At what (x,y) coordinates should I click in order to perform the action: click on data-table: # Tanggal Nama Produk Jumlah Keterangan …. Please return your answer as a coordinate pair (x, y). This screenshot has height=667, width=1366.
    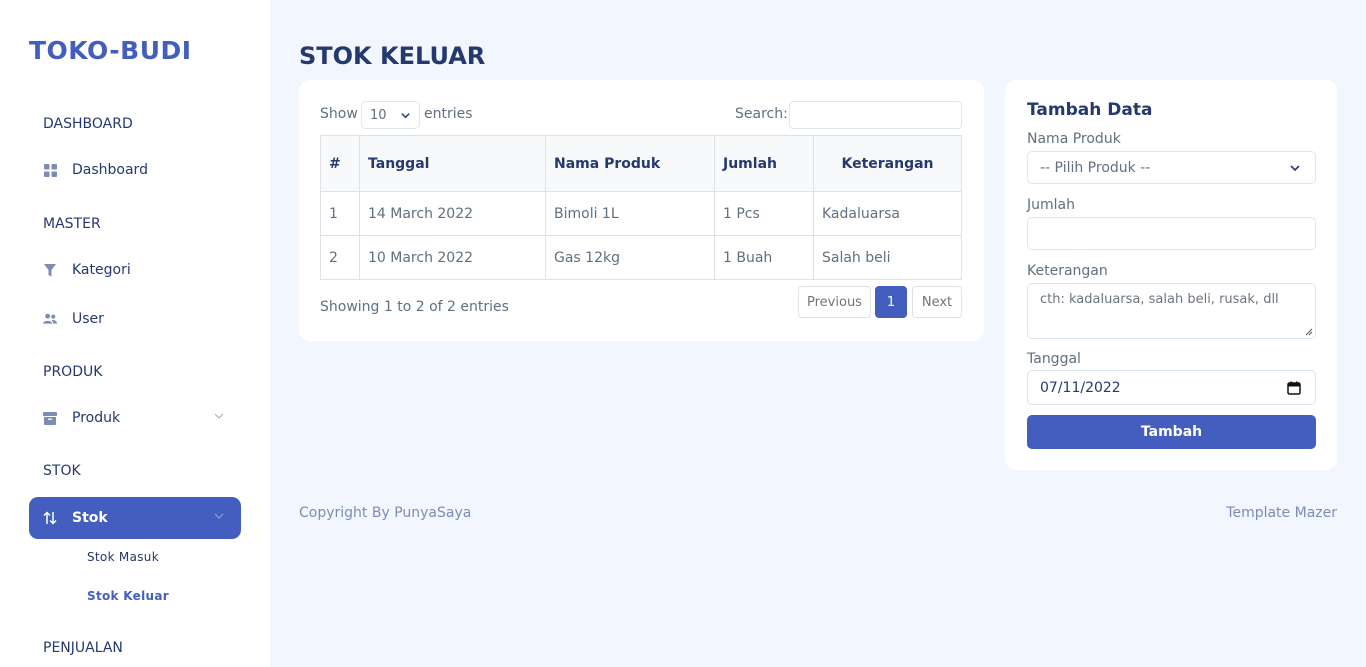
    Looking at the image, I should click on (641, 207).